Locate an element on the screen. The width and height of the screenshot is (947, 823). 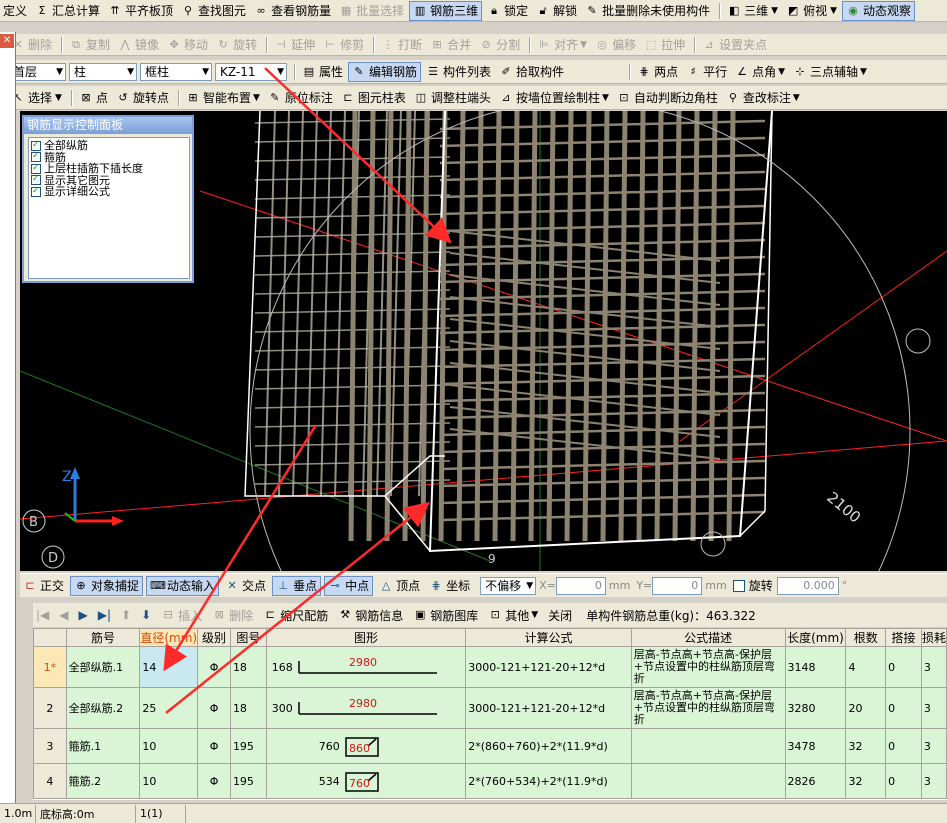
trim-button: ⊢ 修剪 is located at coordinates (343, 45).